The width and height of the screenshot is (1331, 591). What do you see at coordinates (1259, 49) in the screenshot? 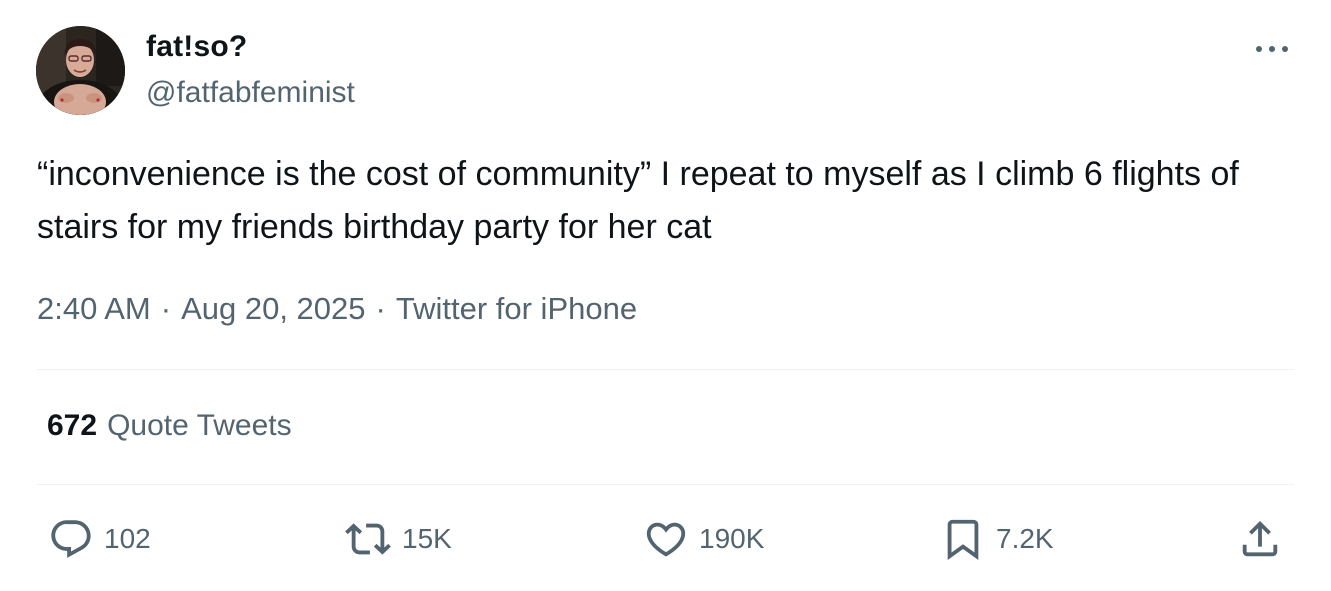
I see `more-horizontal-icon` at bounding box center [1259, 49].